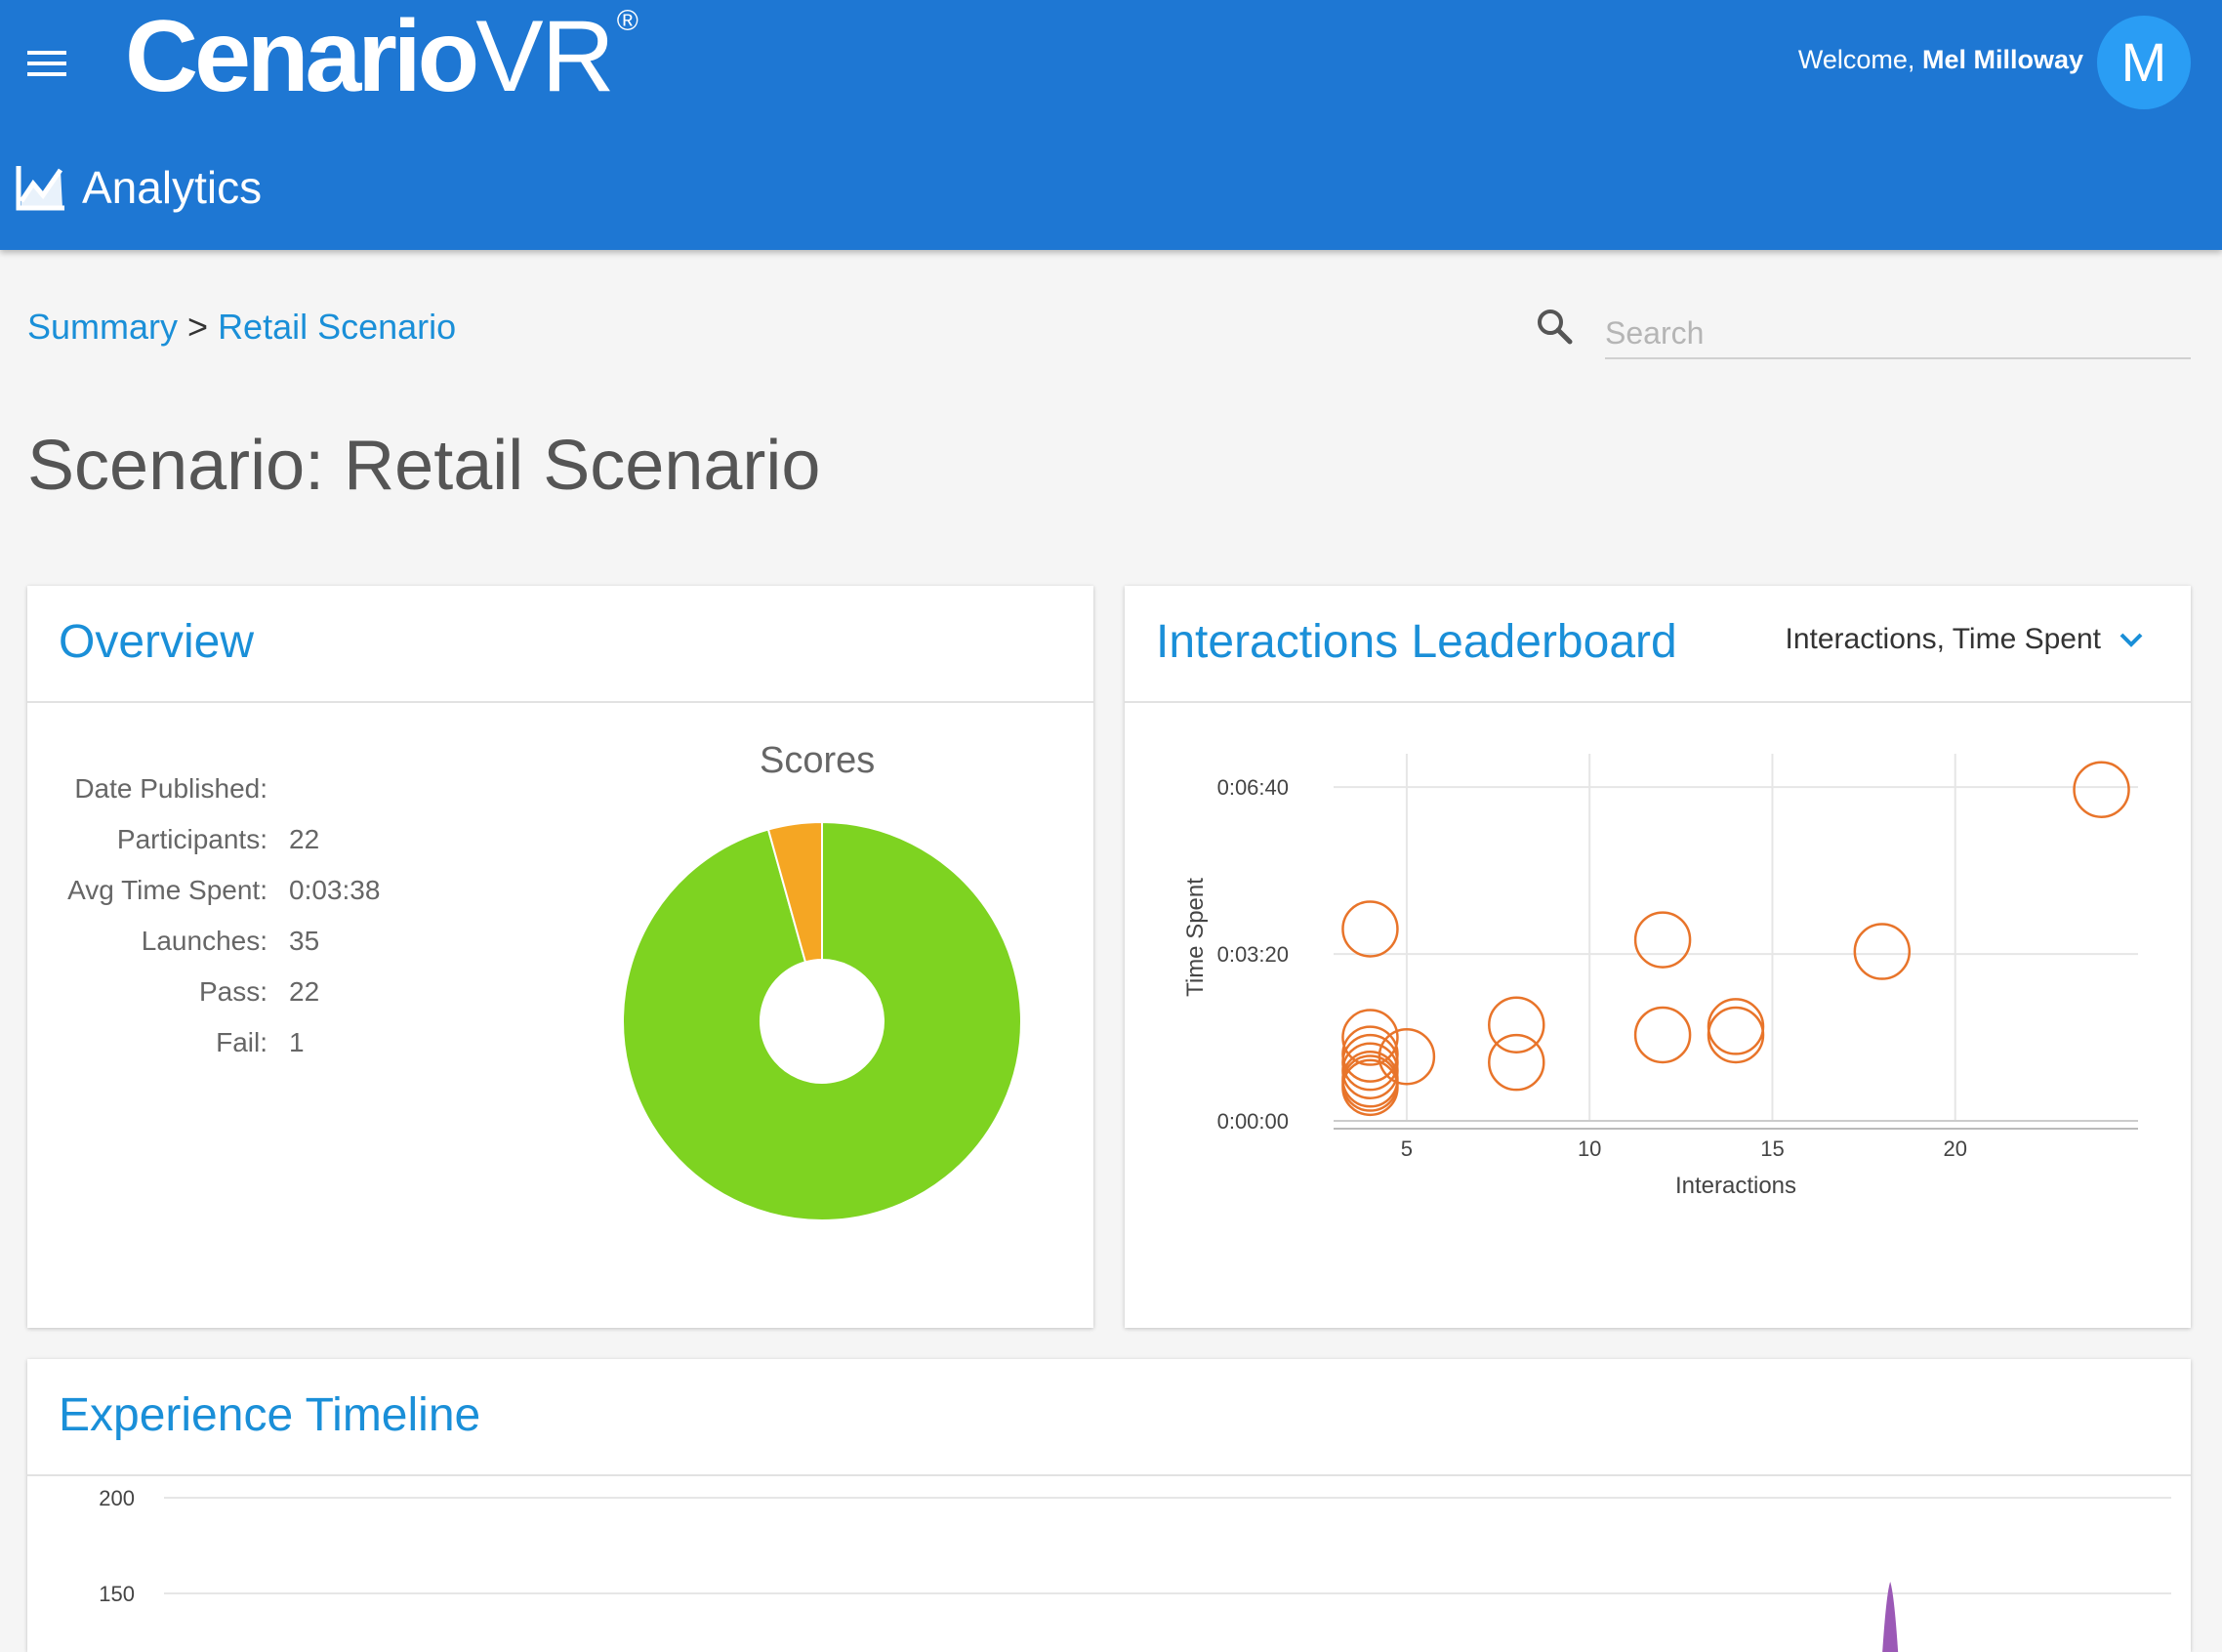 The width and height of the screenshot is (2222, 1652). What do you see at coordinates (1898, 334) in the screenshot?
I see `search-input` at bounding box center [1898, 334].